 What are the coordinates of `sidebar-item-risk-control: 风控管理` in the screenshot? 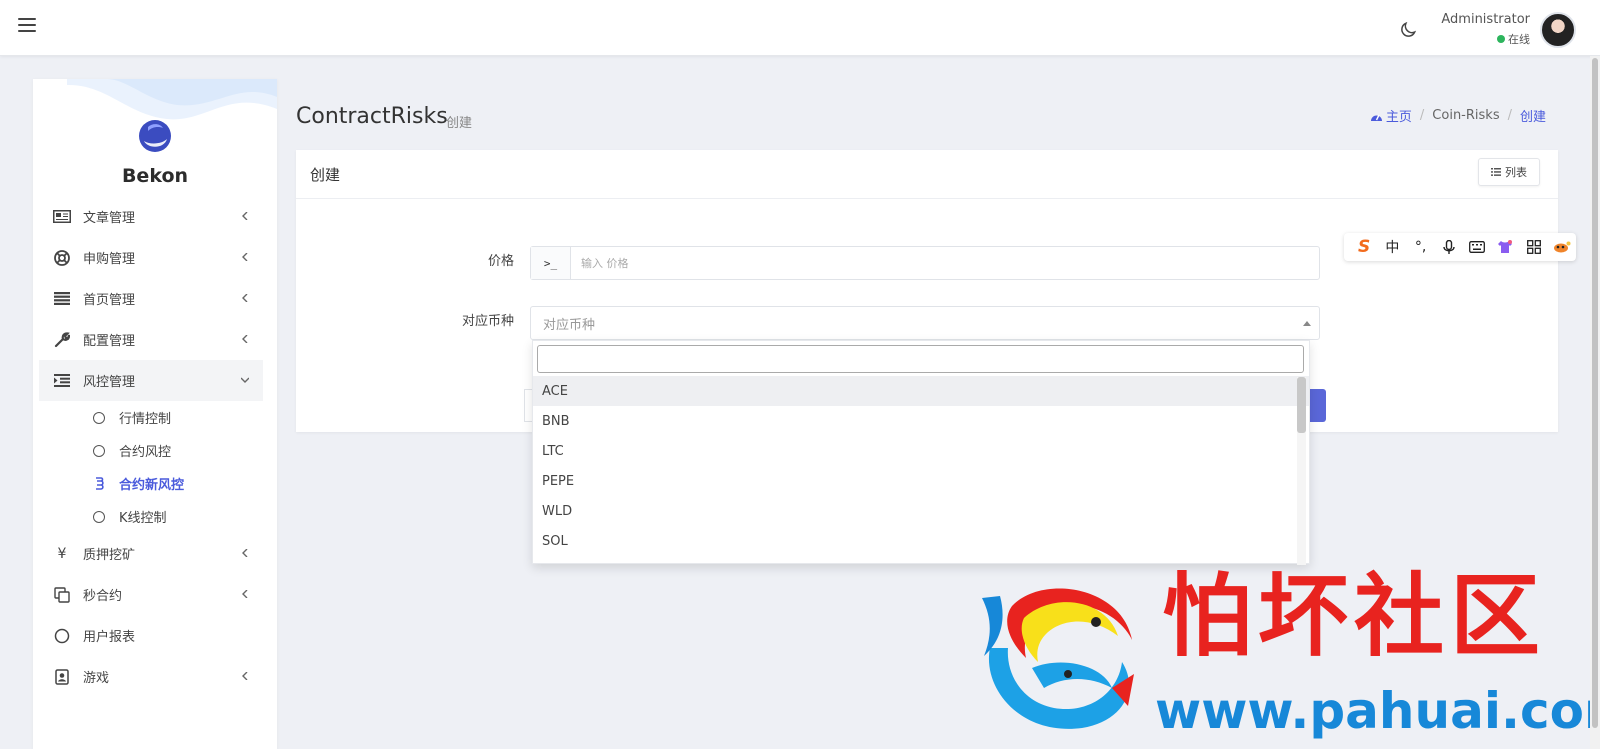 It's located at (151, 380).